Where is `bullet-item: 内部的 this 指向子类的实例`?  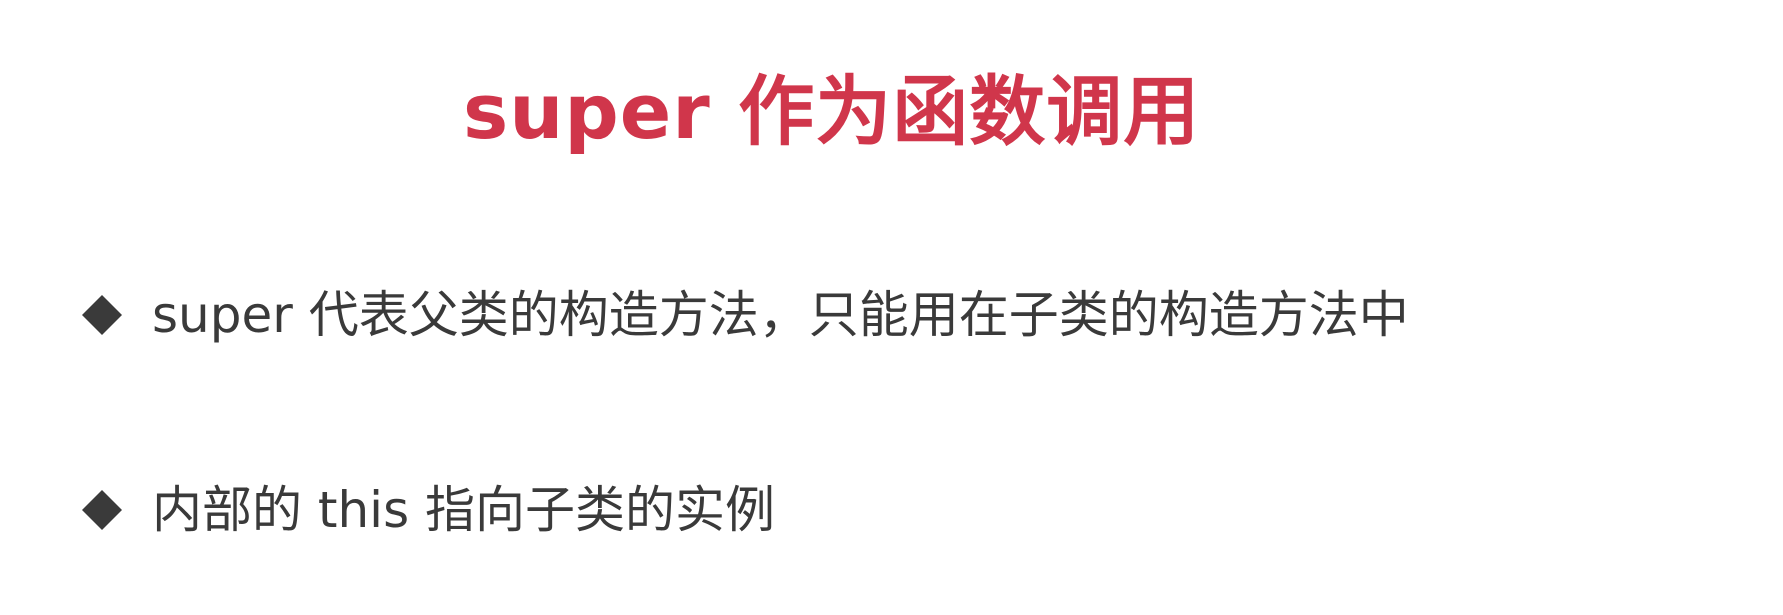 bullet-item: 内部的 this 指向子类的实例 is located at coordinates (427, 510).